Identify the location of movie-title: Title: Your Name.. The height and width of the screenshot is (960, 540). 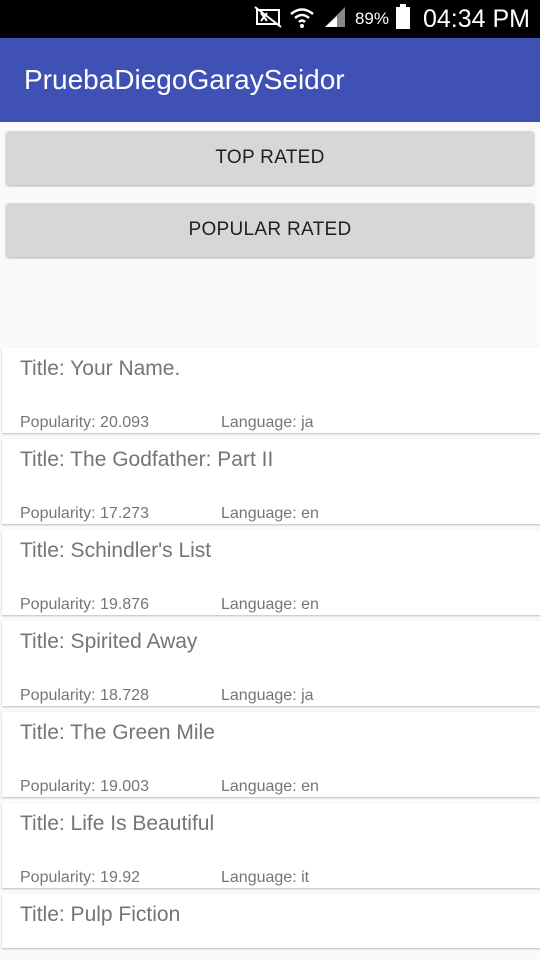
(100, 368).